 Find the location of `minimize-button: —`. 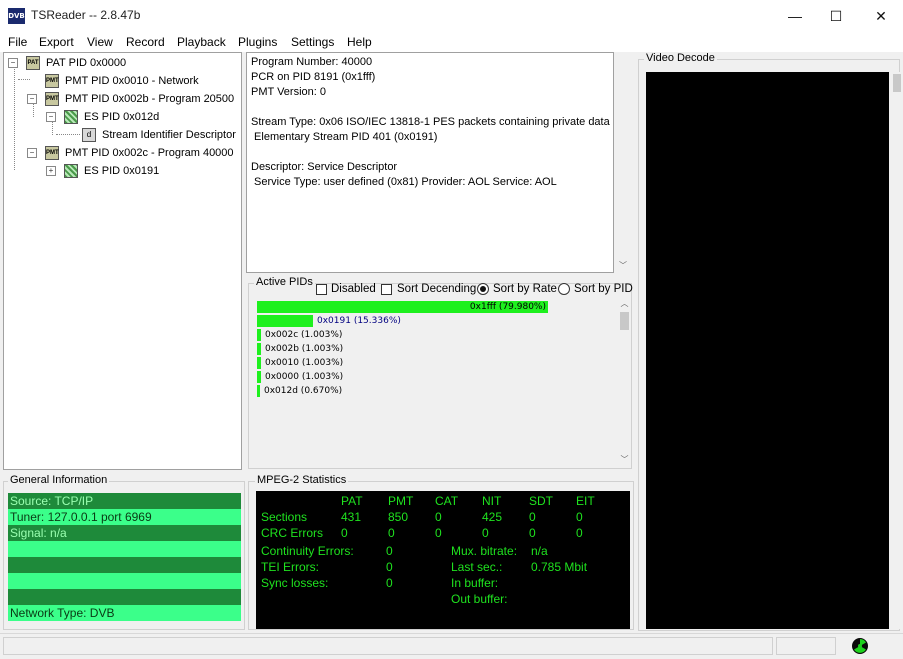

minimize-button: — is located at coordinates (795, 16).